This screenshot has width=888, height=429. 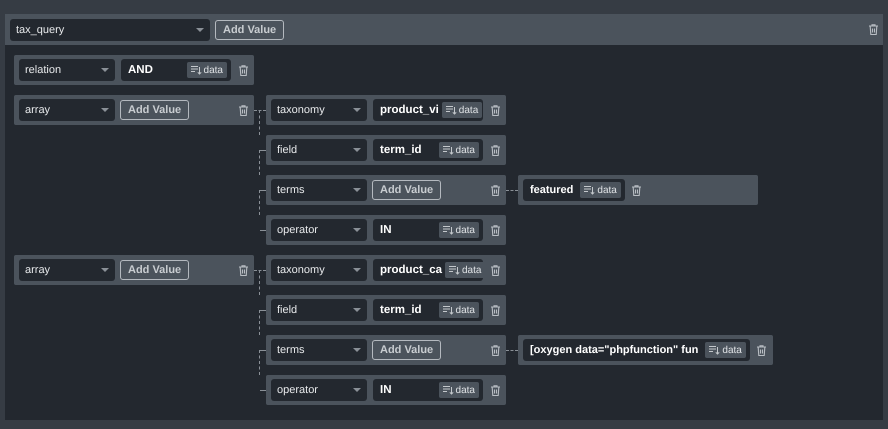 I want to click on value-field: featured data, so click(x=574, y=190).